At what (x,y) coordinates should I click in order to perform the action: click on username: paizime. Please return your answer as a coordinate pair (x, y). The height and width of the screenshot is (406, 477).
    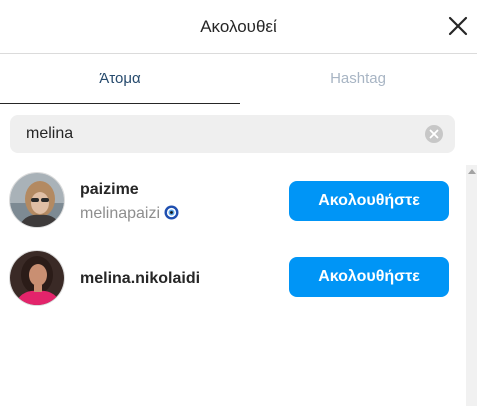
    Looking at the image, I should click on (109, 190).